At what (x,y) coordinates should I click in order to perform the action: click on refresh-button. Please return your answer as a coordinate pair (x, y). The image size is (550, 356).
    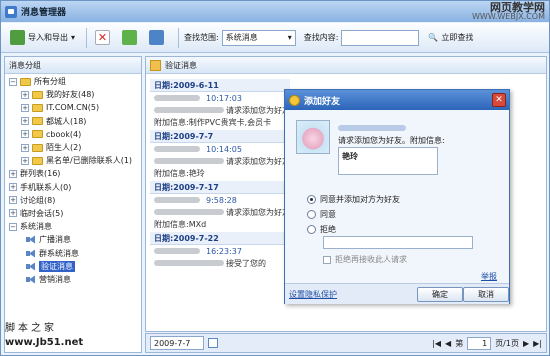
    Looking at the image, I should click on (131, 38).